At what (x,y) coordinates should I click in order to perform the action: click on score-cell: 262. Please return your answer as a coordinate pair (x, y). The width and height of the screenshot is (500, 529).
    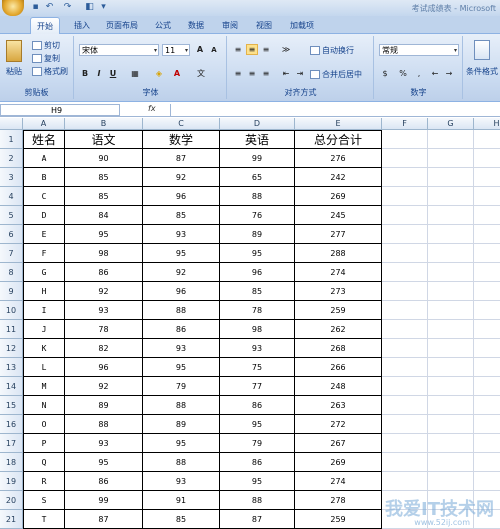
    Looking at the image, I should click on (338, 329).